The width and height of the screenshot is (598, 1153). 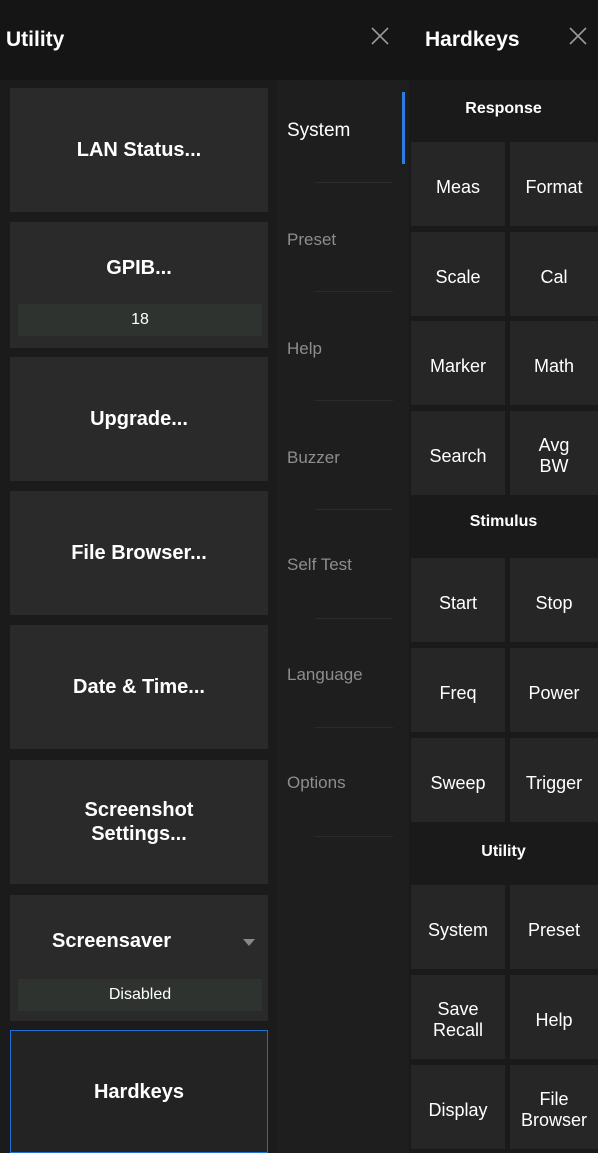 I want to click on hardkey-label: Preset, so click(x=554, y=929).